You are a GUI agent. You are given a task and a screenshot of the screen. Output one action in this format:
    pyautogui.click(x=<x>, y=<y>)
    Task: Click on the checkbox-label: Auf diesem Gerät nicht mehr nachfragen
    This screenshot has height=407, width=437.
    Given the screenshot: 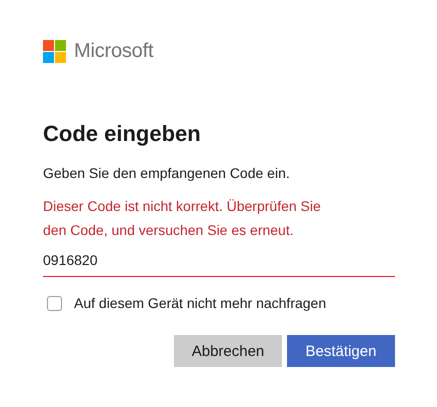 What is the action you would take?
    pyautogui.click(x=200, y=303)
    